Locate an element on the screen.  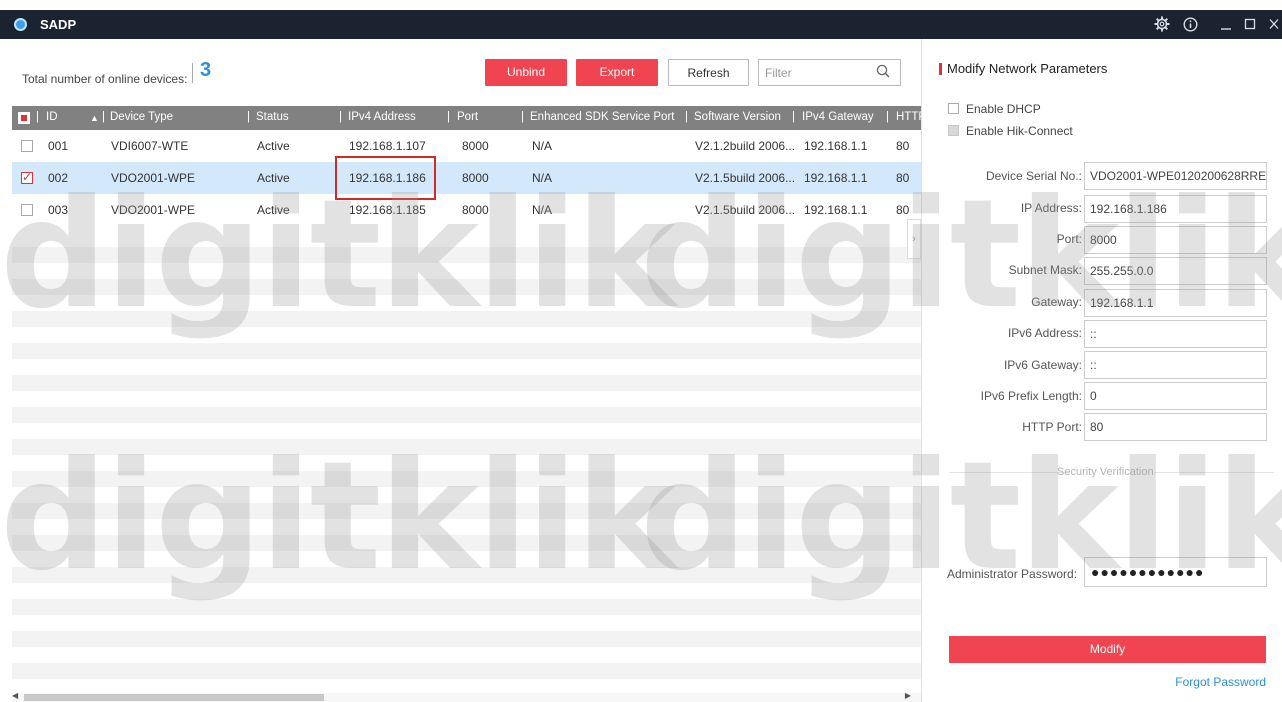
header-http-sep: | is located at coordinates (887, 117).